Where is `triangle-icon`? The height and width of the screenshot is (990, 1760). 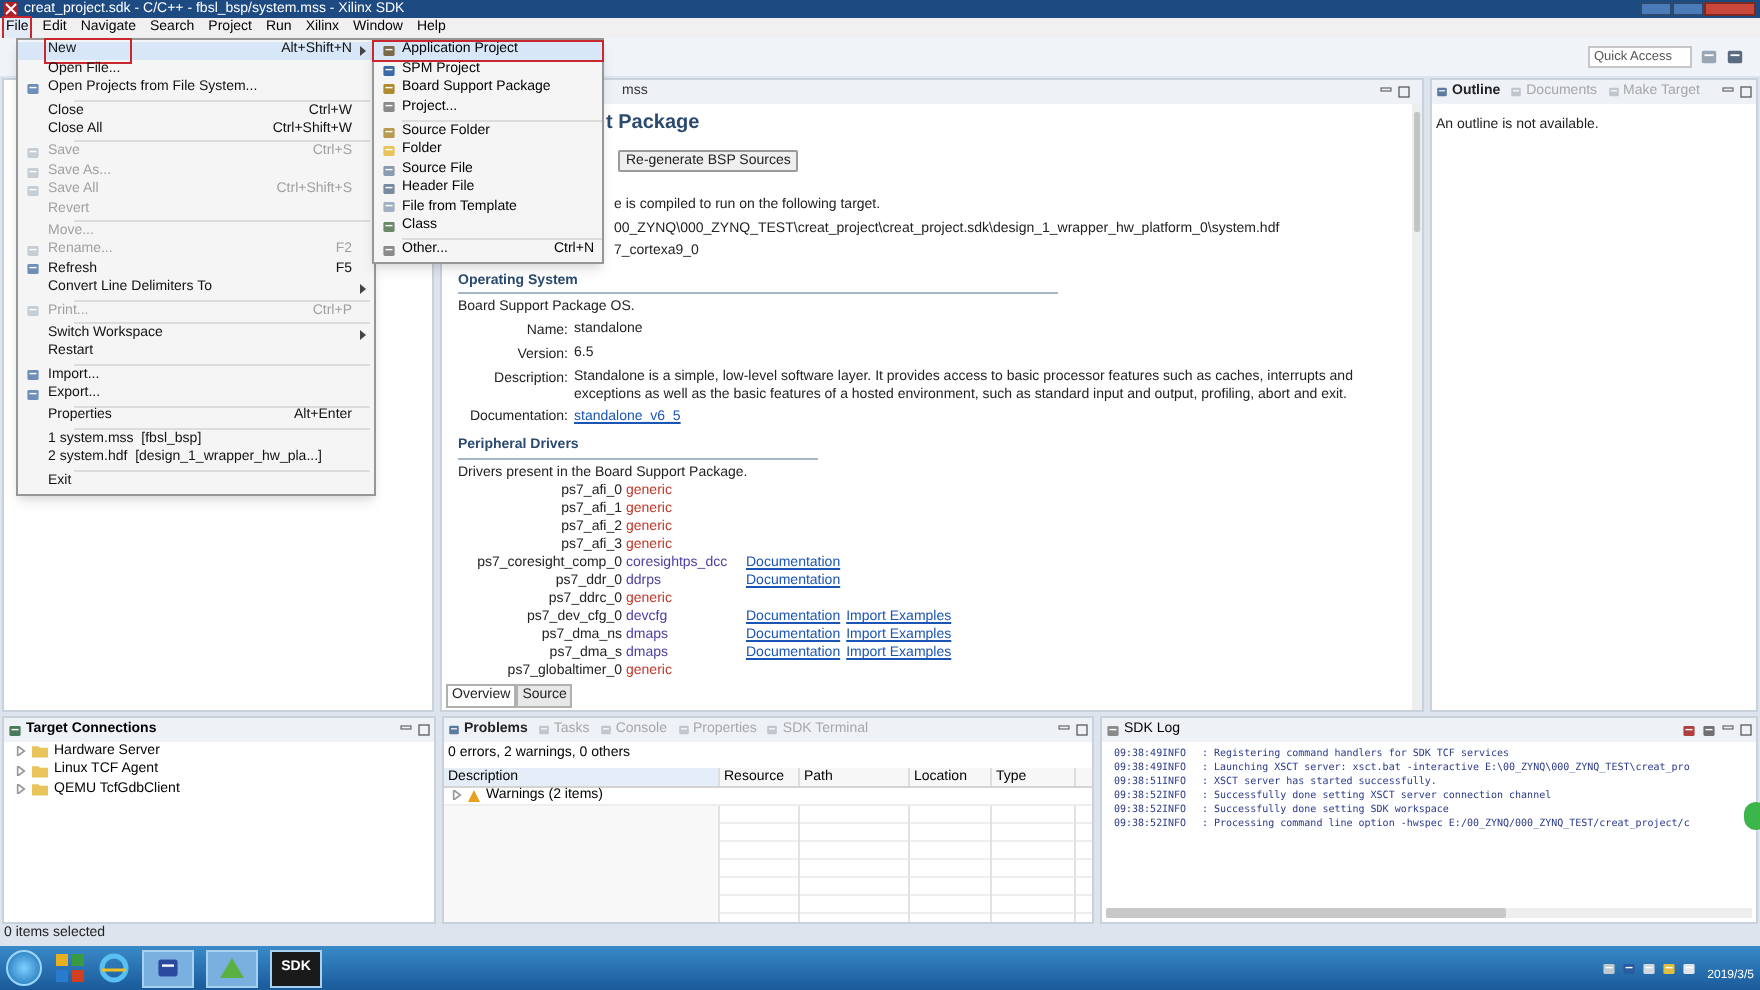 triangle-icon is located at coordinates (232, 968).